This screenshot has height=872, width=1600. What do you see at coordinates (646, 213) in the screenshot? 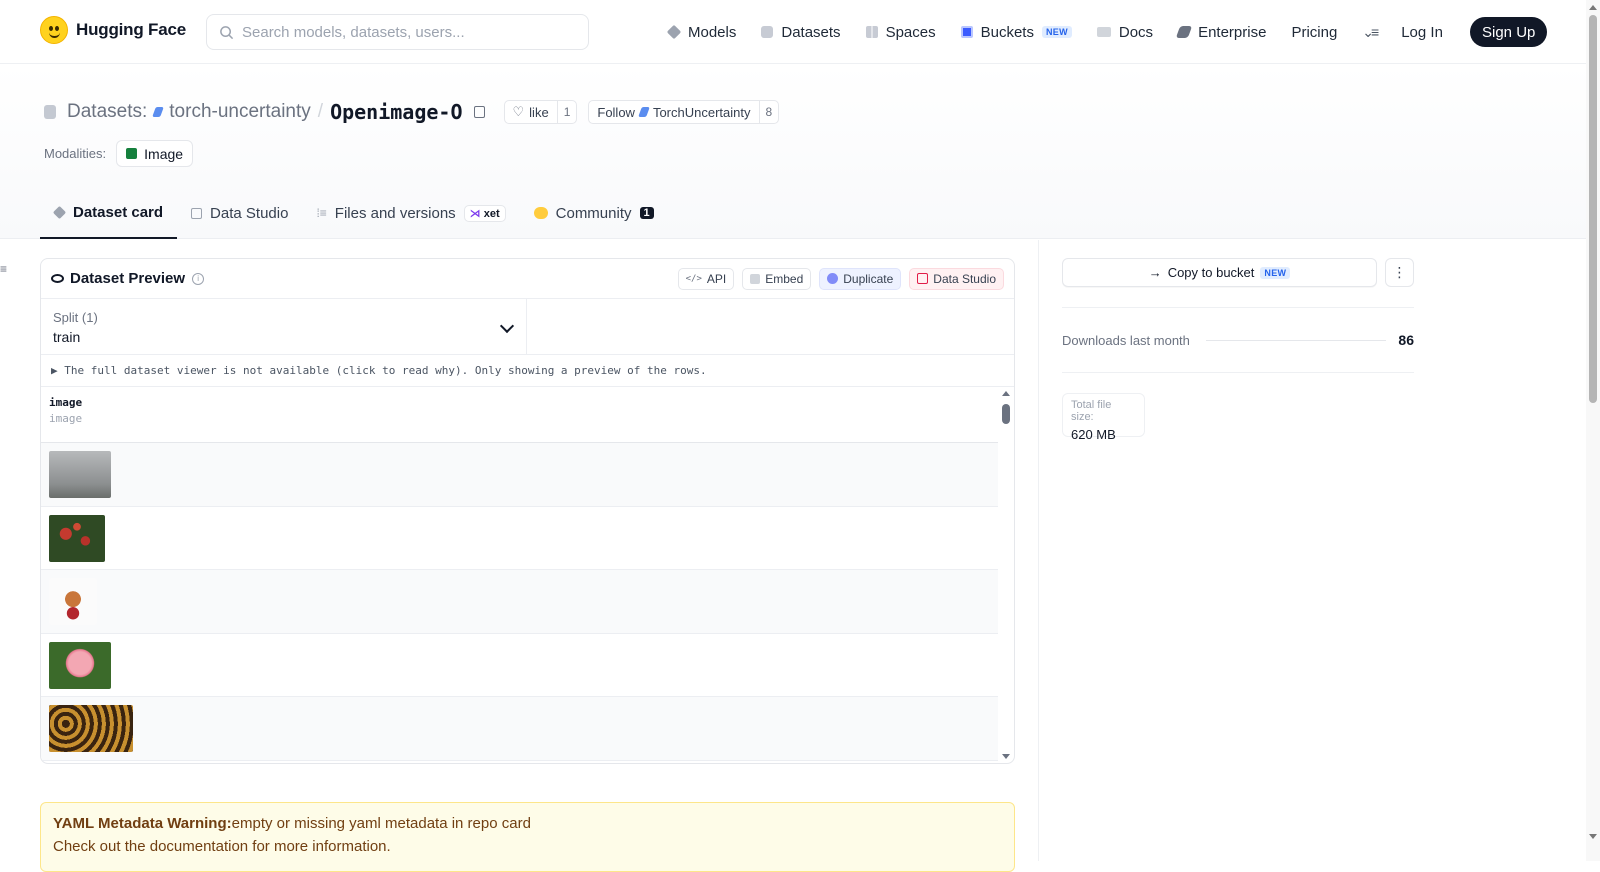
I see `community-count-badge: 1` at bounding box center [646, 213].